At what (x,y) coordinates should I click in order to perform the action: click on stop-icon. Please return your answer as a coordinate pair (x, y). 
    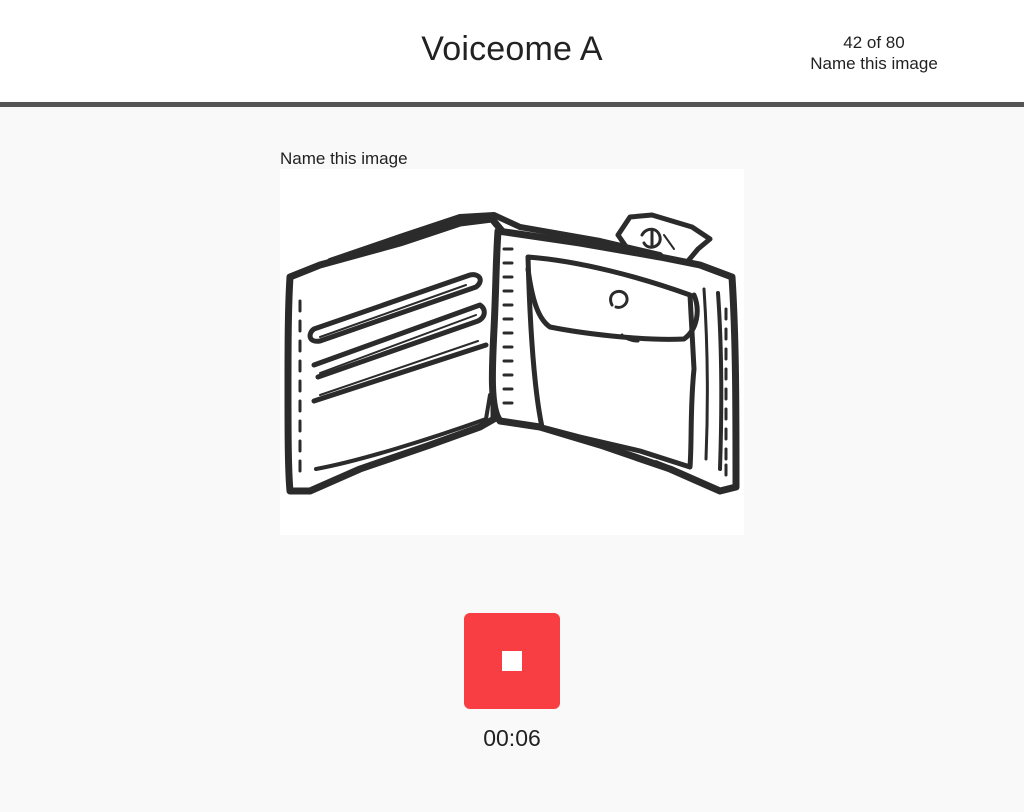
    Looking at the image, I should click on (512, 661).